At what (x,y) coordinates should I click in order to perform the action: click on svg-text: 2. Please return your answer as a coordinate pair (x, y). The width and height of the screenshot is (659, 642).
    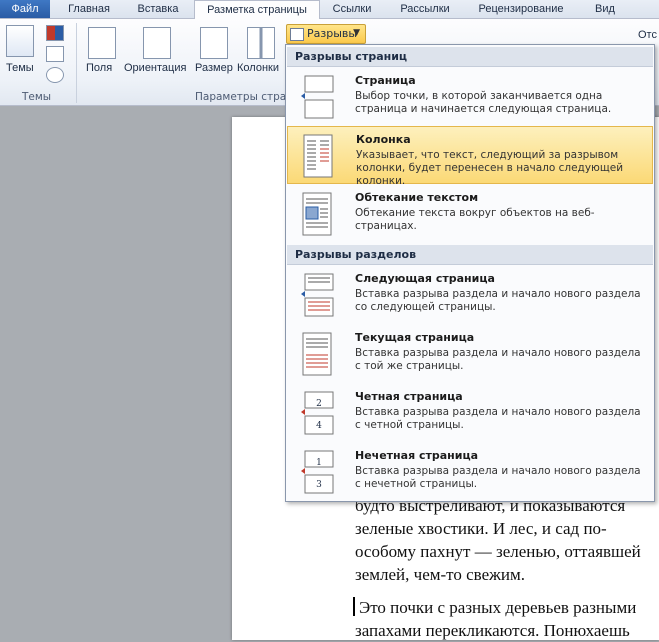
    Looking at the image, I should click on (319, 404).